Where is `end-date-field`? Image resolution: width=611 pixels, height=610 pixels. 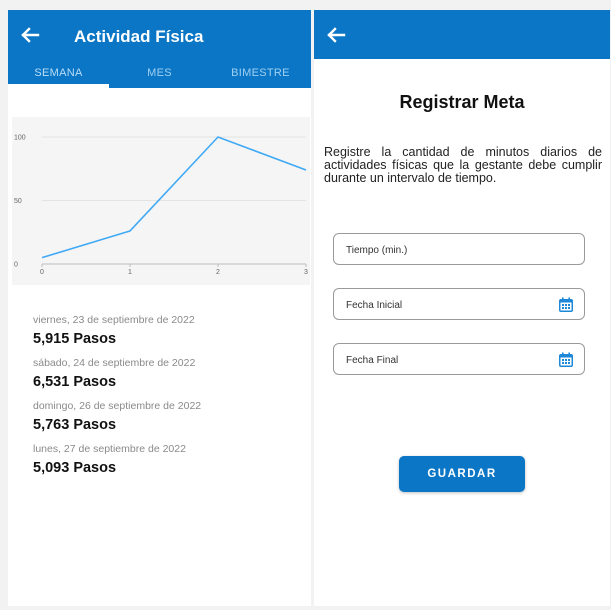 end-date-field is located at coordinates (459, 359).